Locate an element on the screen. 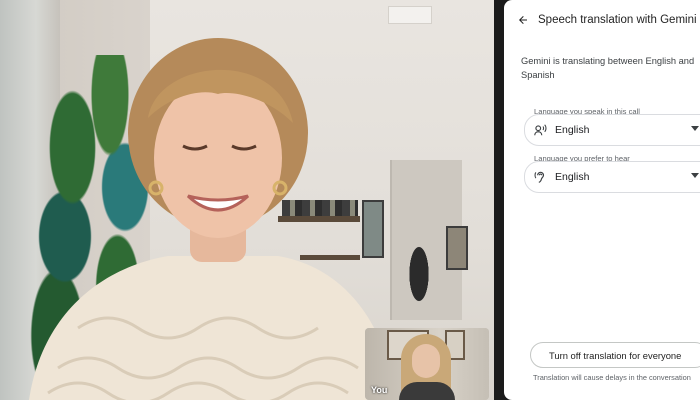 The height and width of the screenshot is (400, 700). voice-speaking-icon is located at coordinates (540, 130).